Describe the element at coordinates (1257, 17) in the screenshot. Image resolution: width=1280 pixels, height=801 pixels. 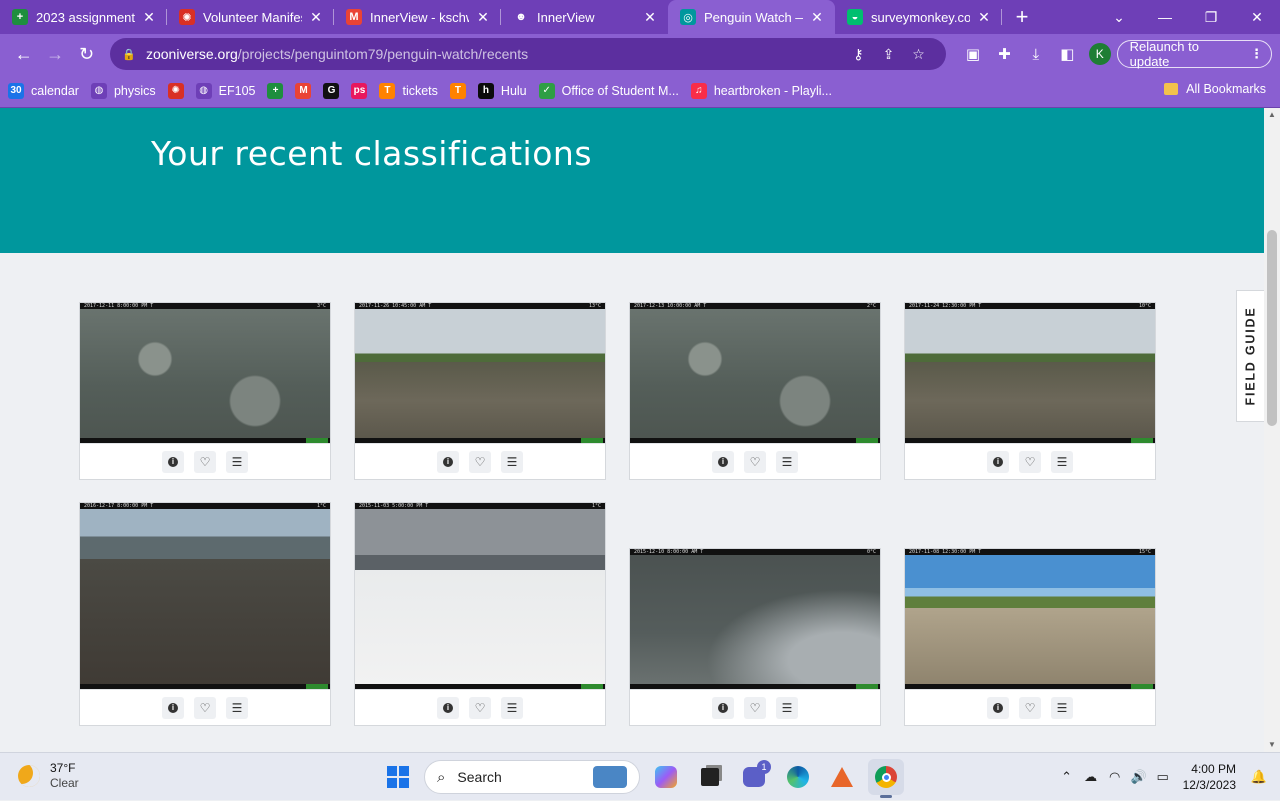
I see `close-window-button: ✕` at that location.